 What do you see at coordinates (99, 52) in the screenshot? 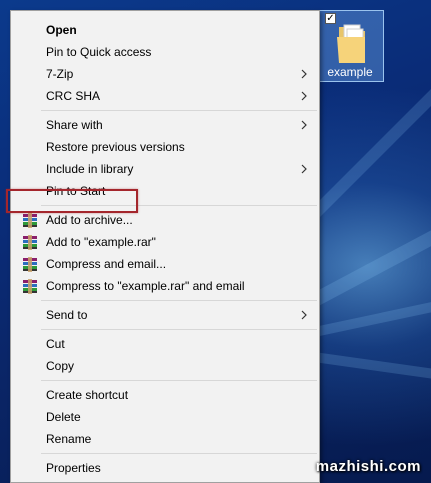
I see `menu-item-label: Pin to Quick access` at bounding box center [99, 52].